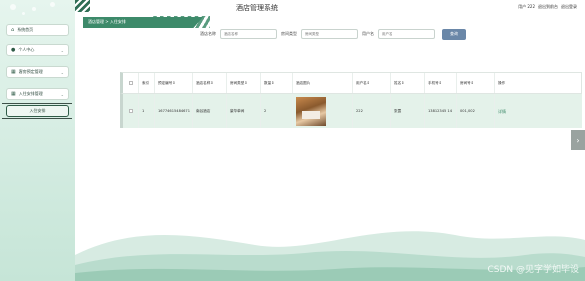 This screenshot has width=585, height=281. I want to click on select-all-cell, so click(131, 83).